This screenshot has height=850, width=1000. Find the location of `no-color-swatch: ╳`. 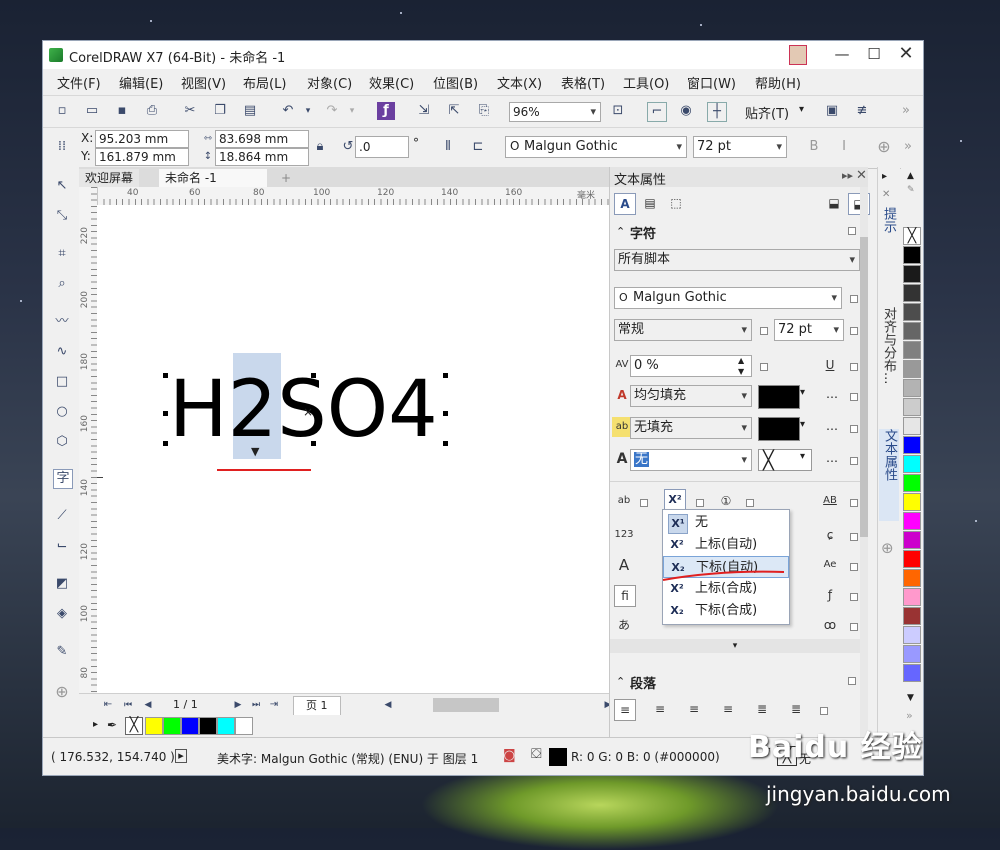

no-color-swatch: ╳ is located at coordinates (134, 726).